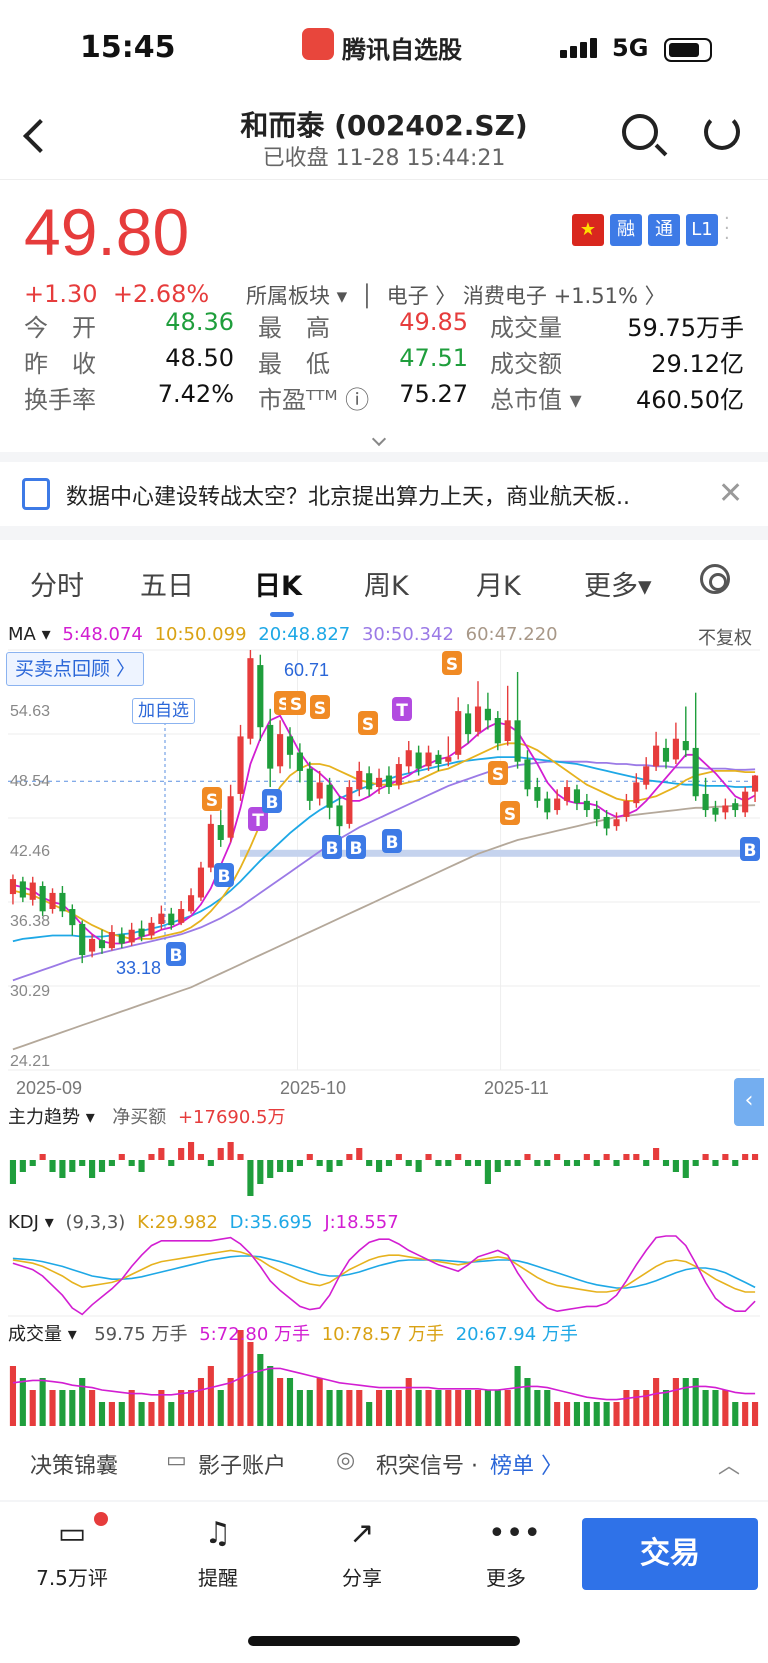 This screenshot has height=1663, width=768. What do you see at coordinates (670, 1554) in the screenshot?
I see `trade-button: 交易` at bounding box center [670, 1554].